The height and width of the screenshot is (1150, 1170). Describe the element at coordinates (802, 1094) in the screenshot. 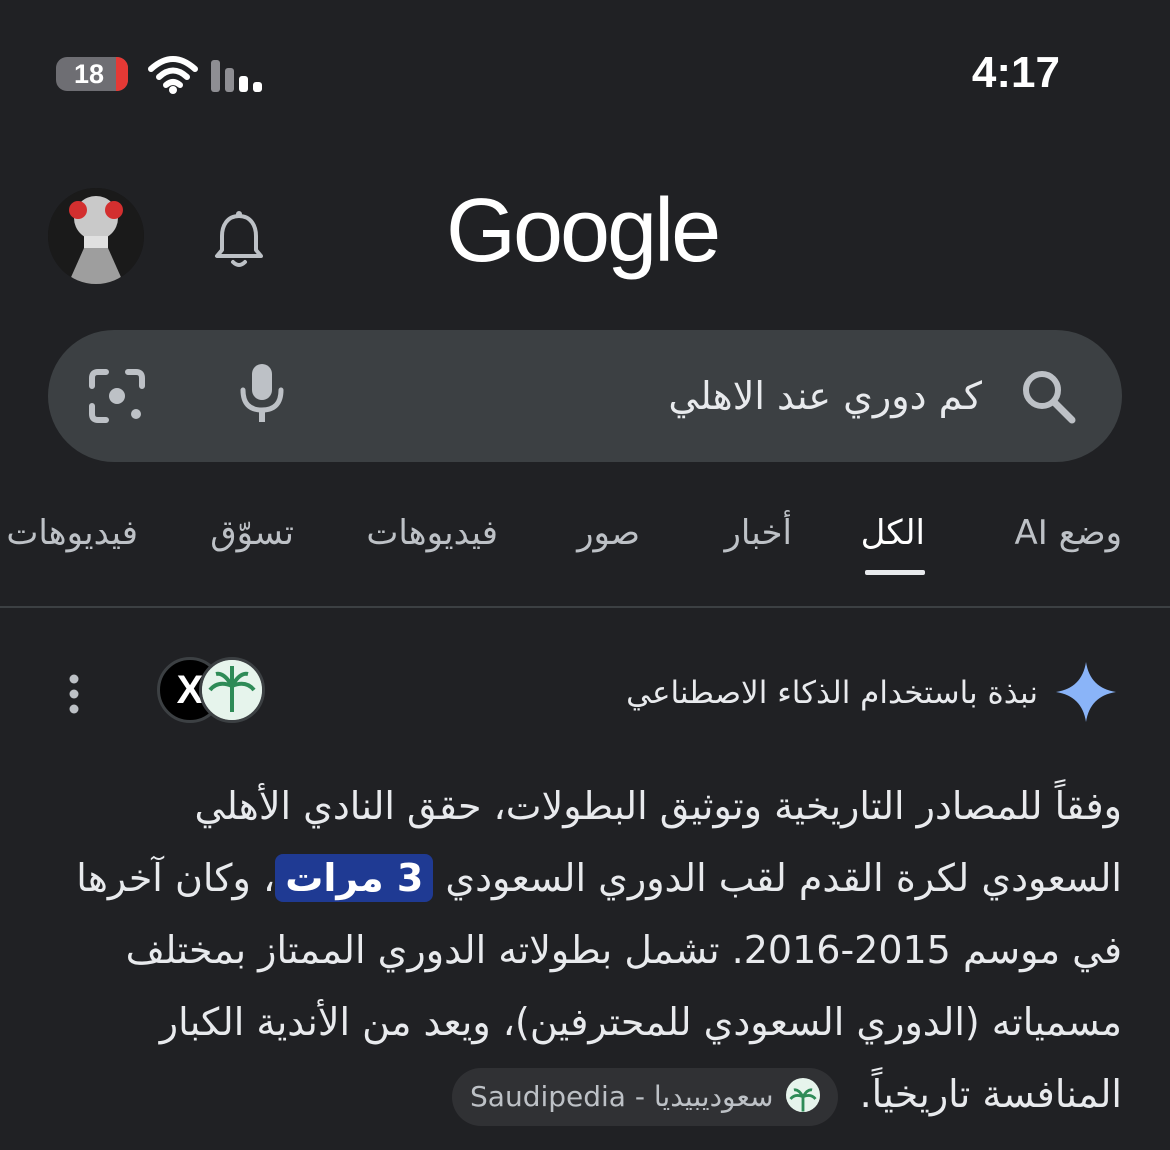

I see `saudipedia-chip-icon` at that location.